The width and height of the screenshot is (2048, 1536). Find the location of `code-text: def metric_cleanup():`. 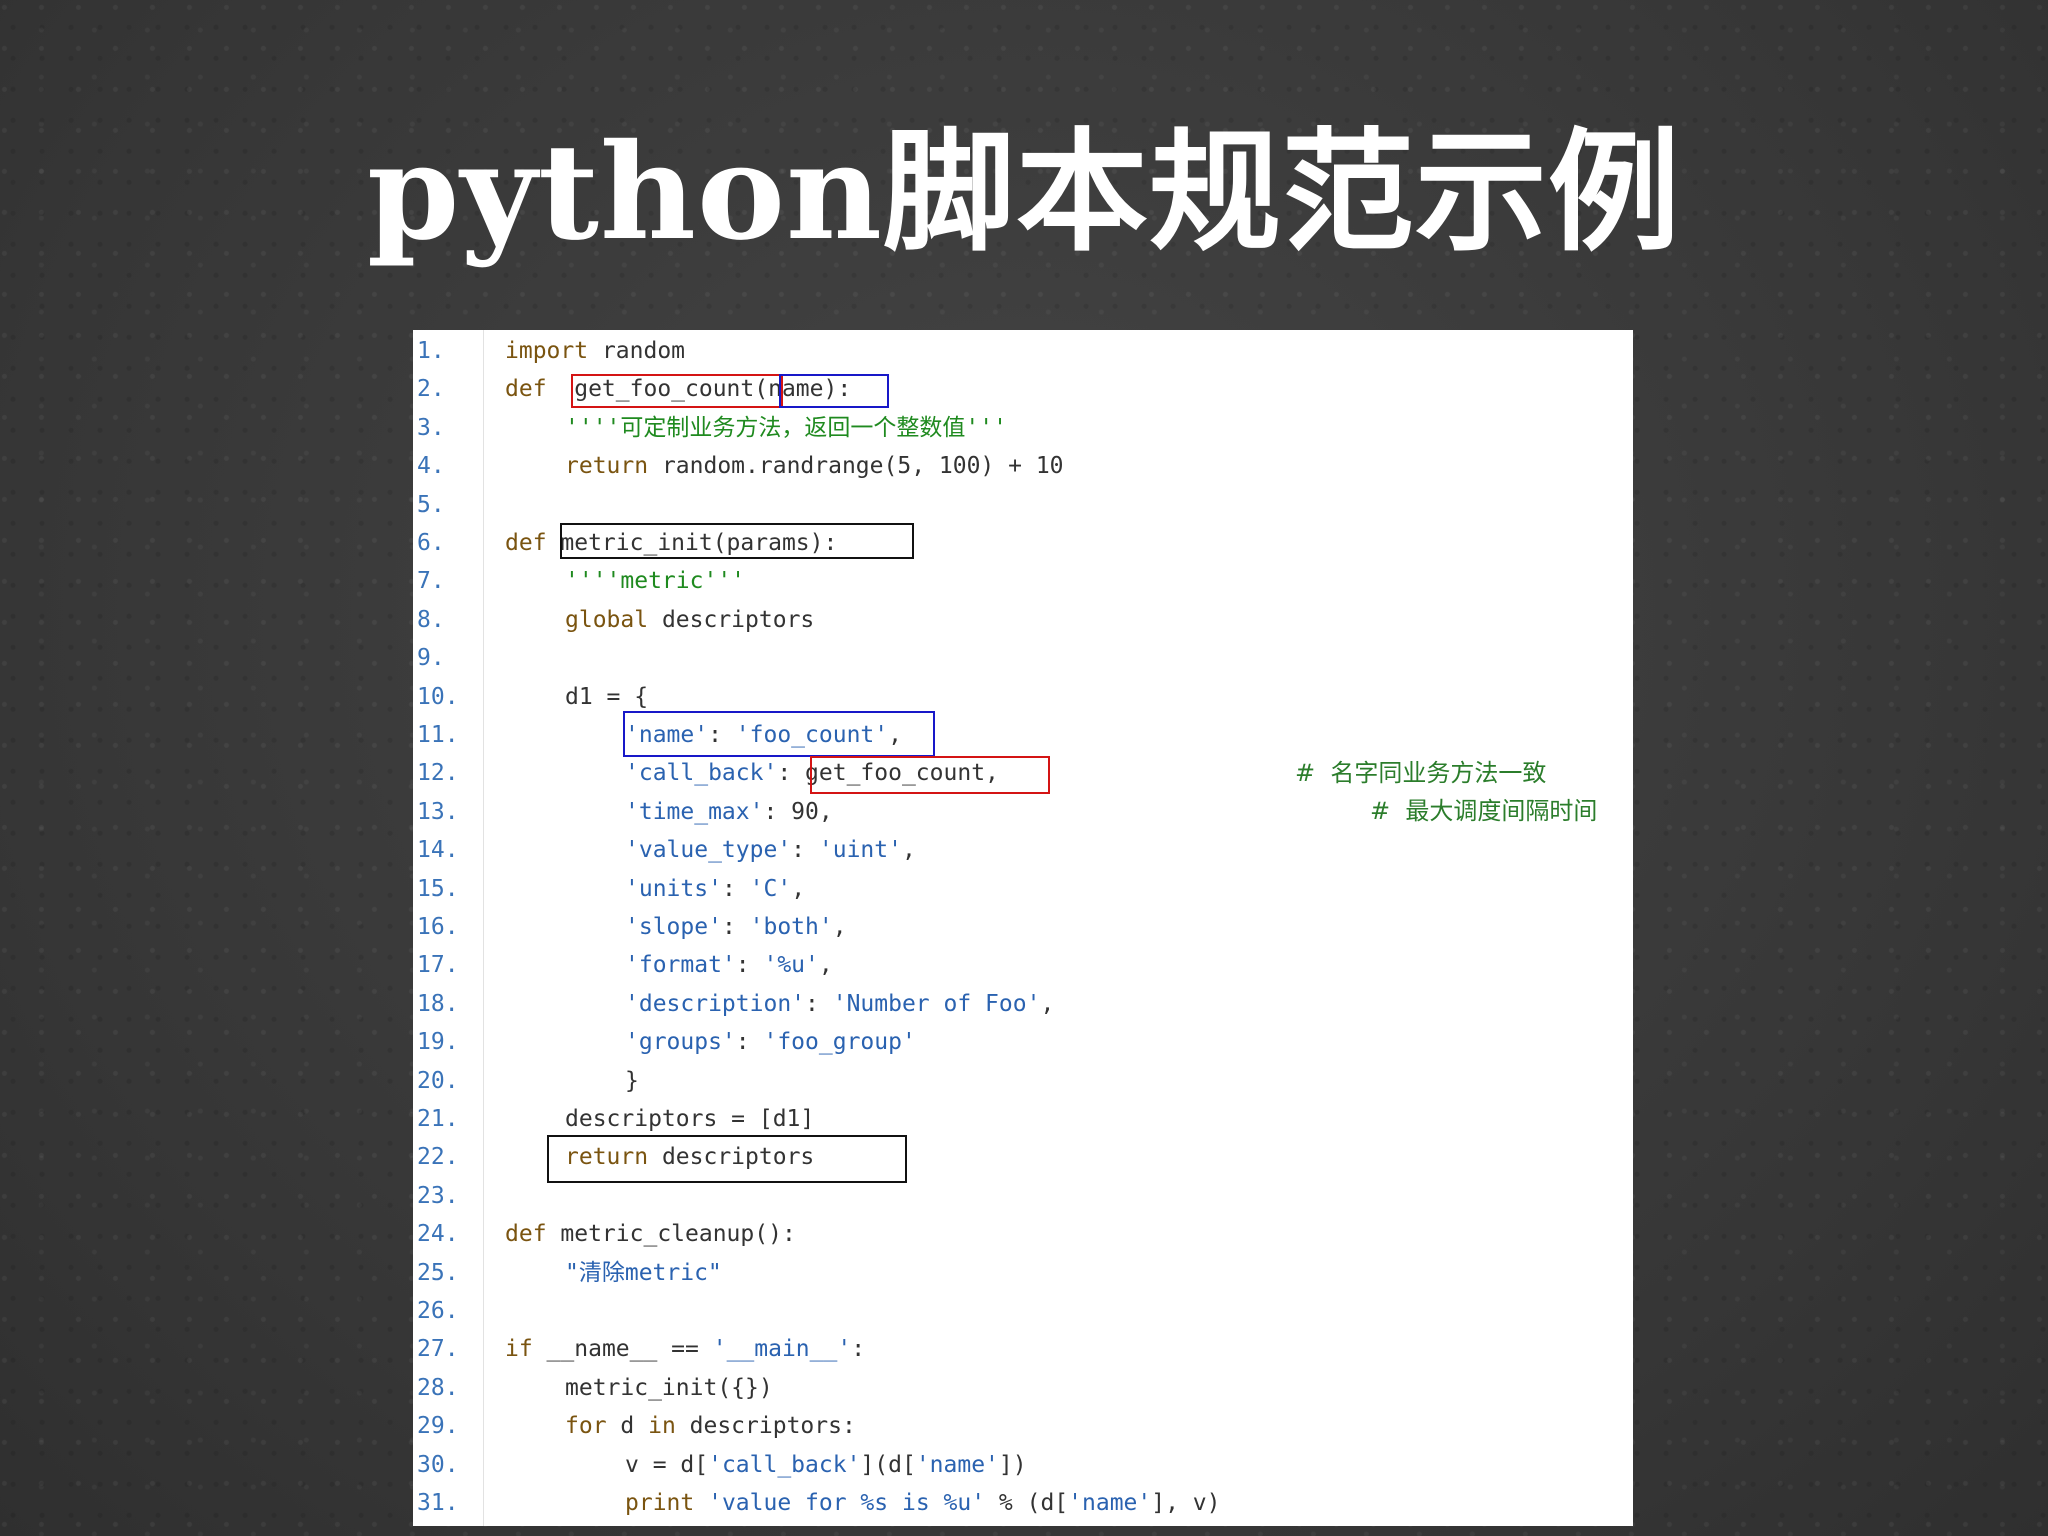

code-text: def metric_cleanup(): is located at coordinates (650, 1234).